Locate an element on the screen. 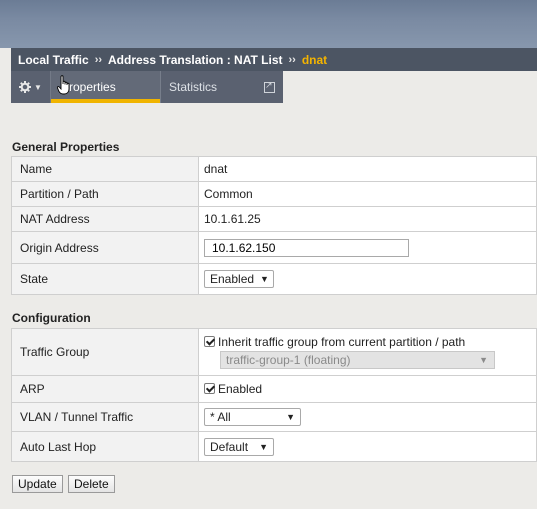 The height and width of the screenshot is (509, 537). partition-label: Partition / Path is located at coordinates (105, 194).